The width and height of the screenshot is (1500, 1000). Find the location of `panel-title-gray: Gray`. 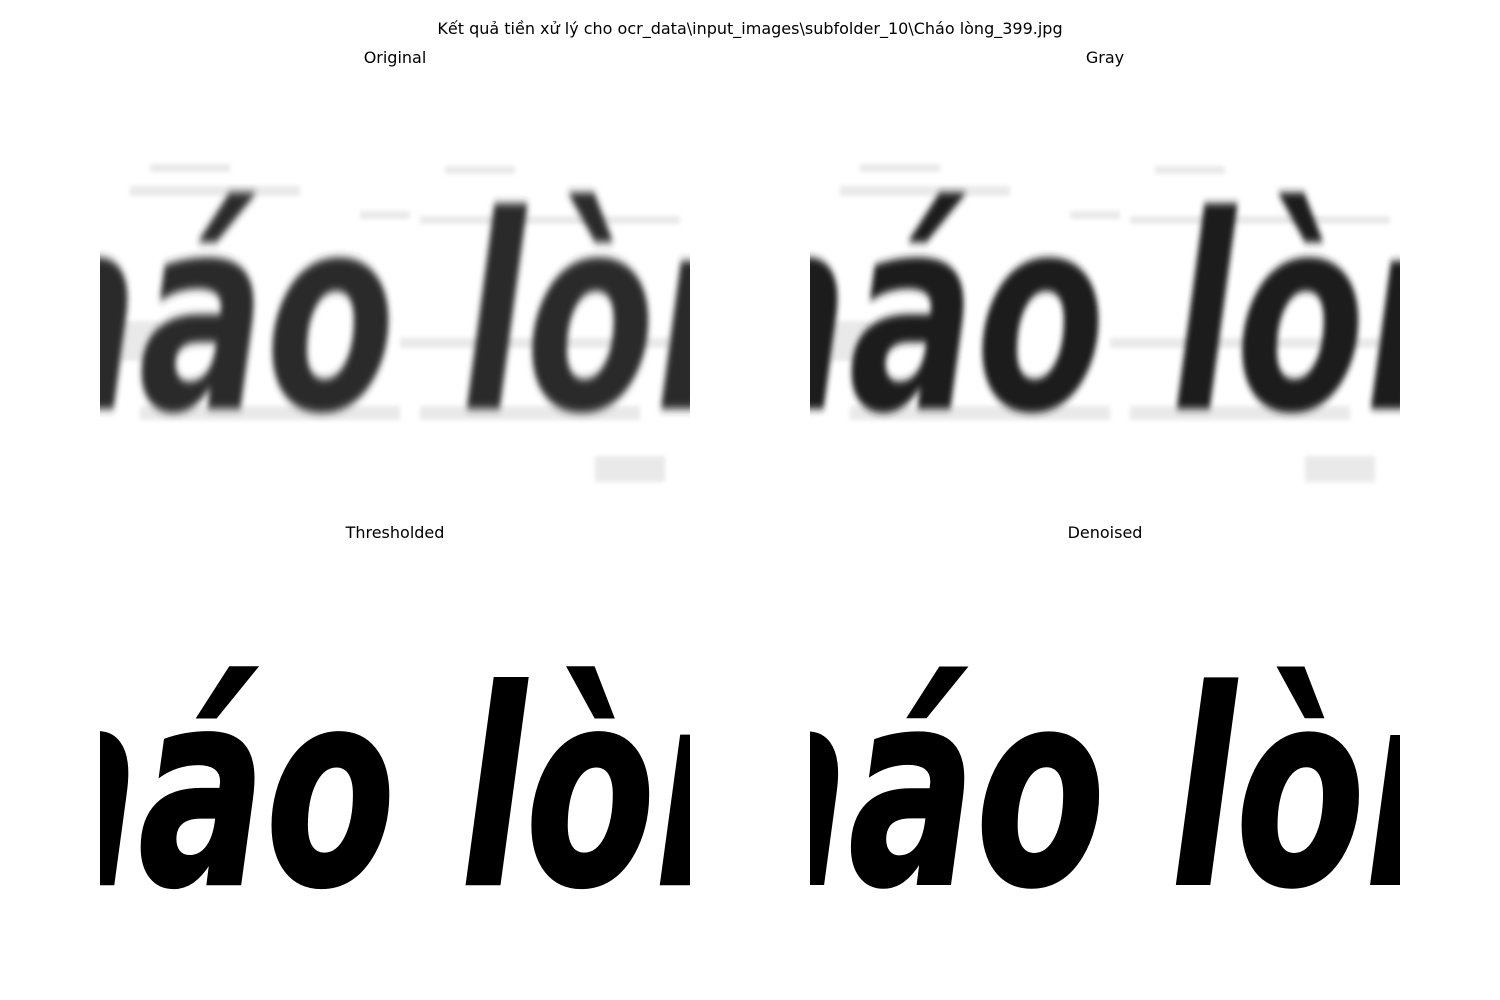

panel-title-gray: Gray is located at coordinates (1105, 57).